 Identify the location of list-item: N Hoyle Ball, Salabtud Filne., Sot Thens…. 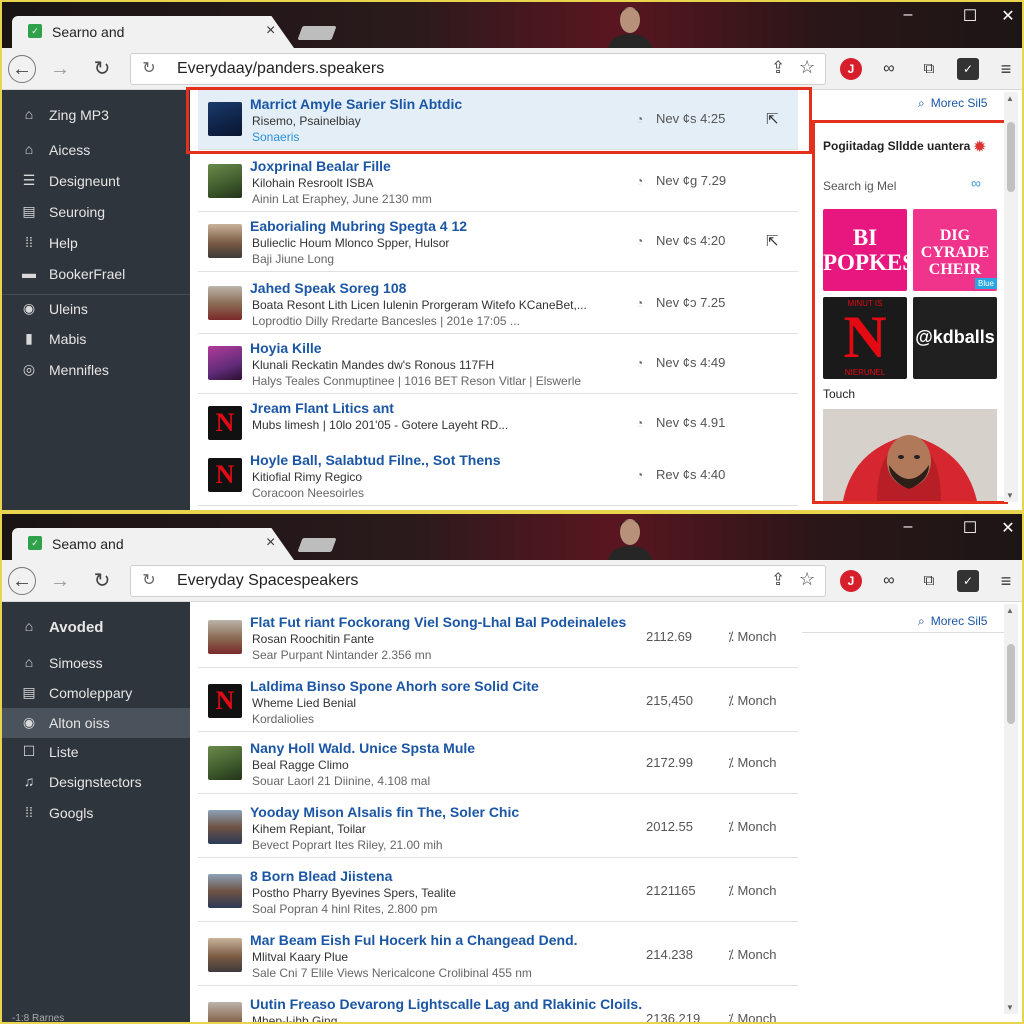
(498, 476).